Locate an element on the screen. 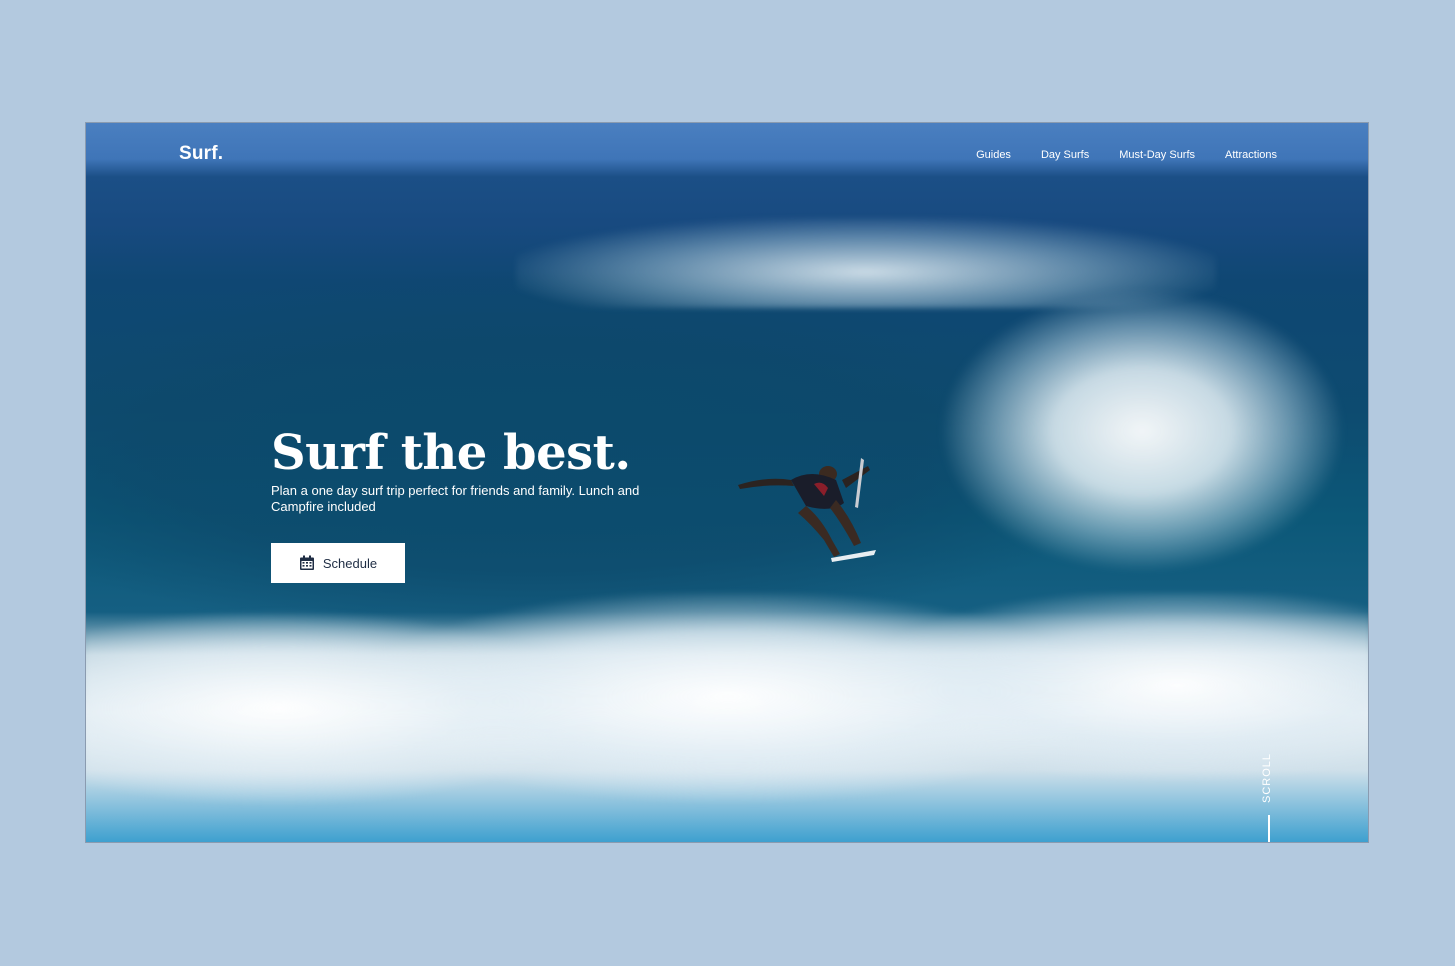 Image resolution: width=1455 pixels, height=966 pixels. hero-title: Surf the best. is located at coordinates (451, 453).